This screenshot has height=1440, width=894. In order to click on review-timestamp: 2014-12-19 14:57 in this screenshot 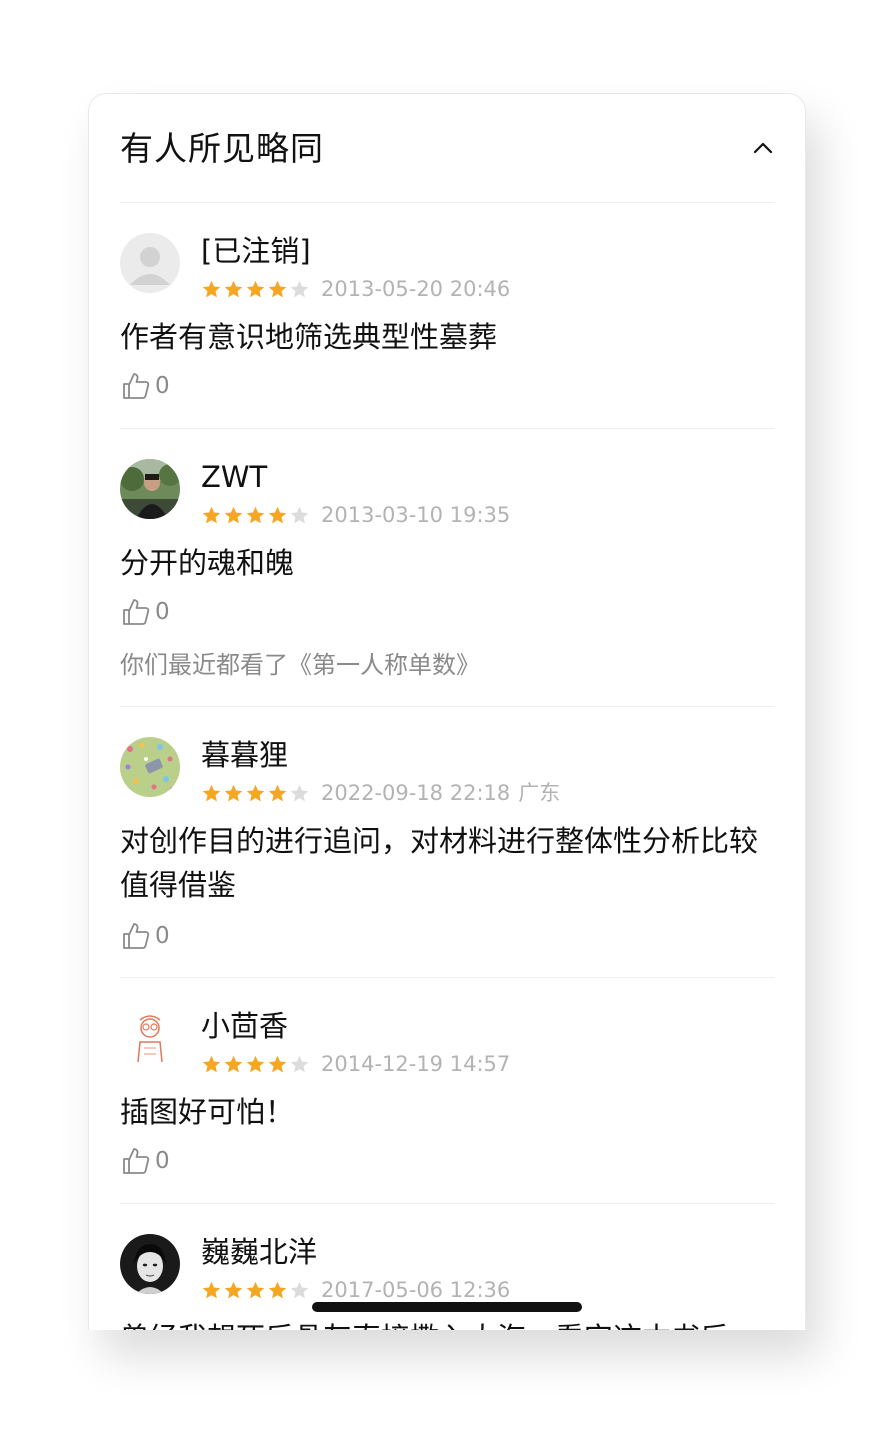, I will do `click(416, 1064)`.